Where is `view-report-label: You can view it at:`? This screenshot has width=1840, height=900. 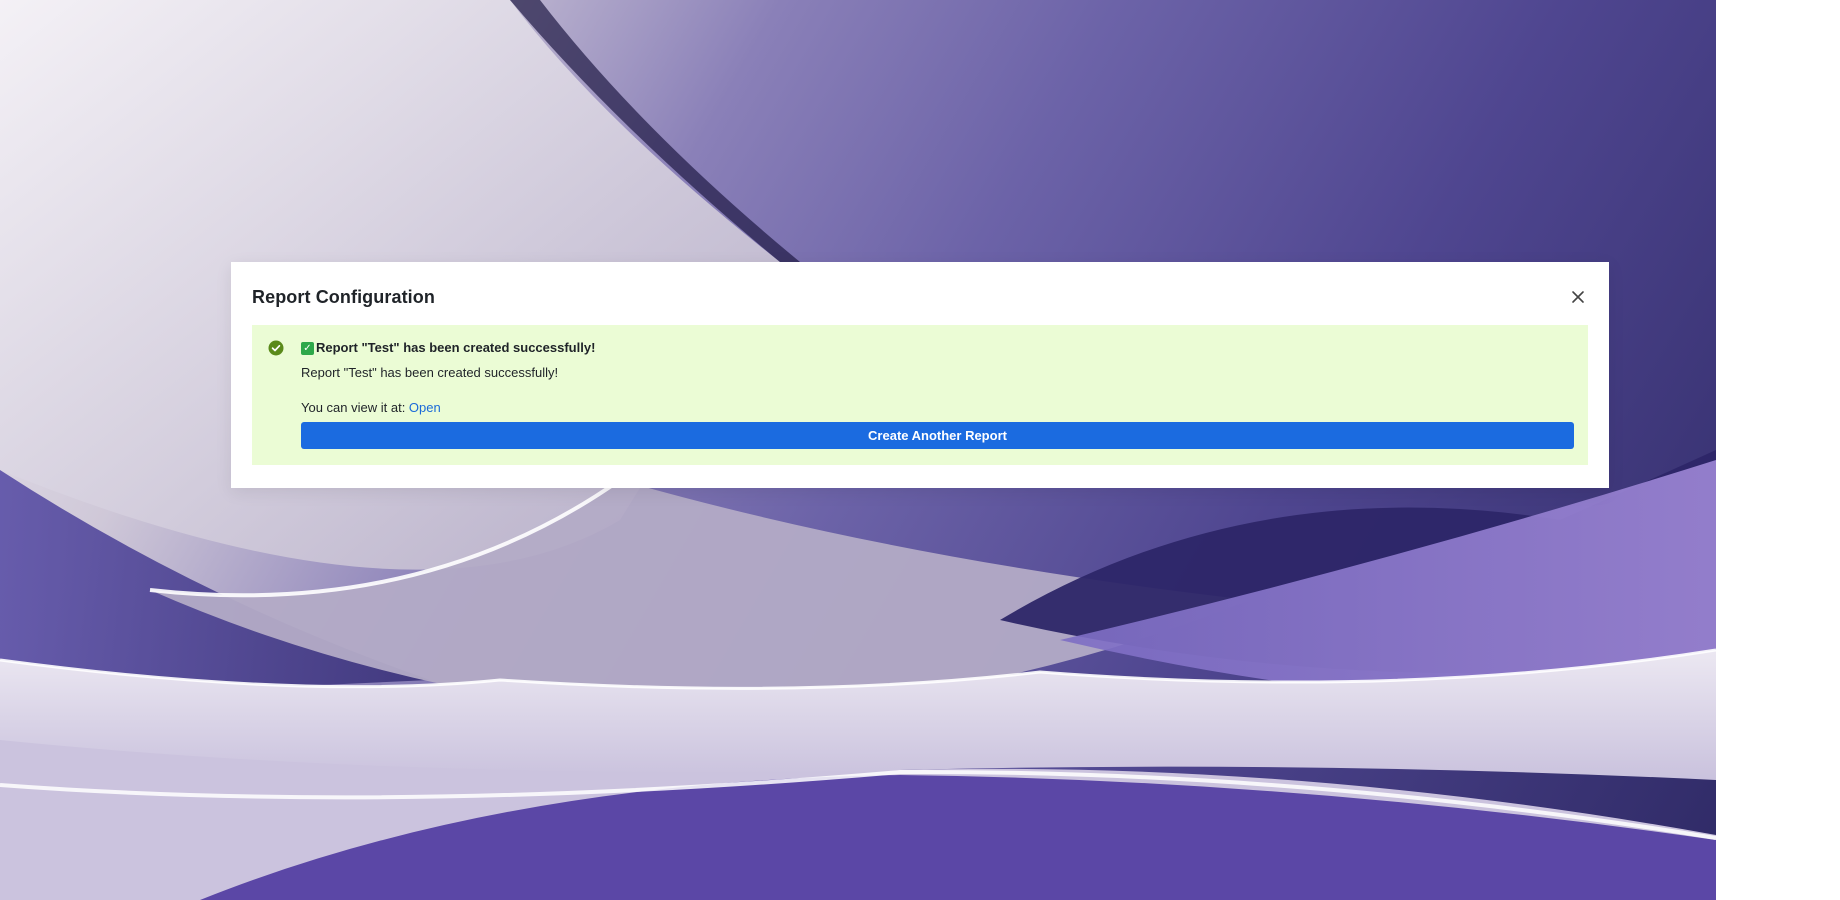 view-report-label: You can view it at: is located at coordinates (355, 407).